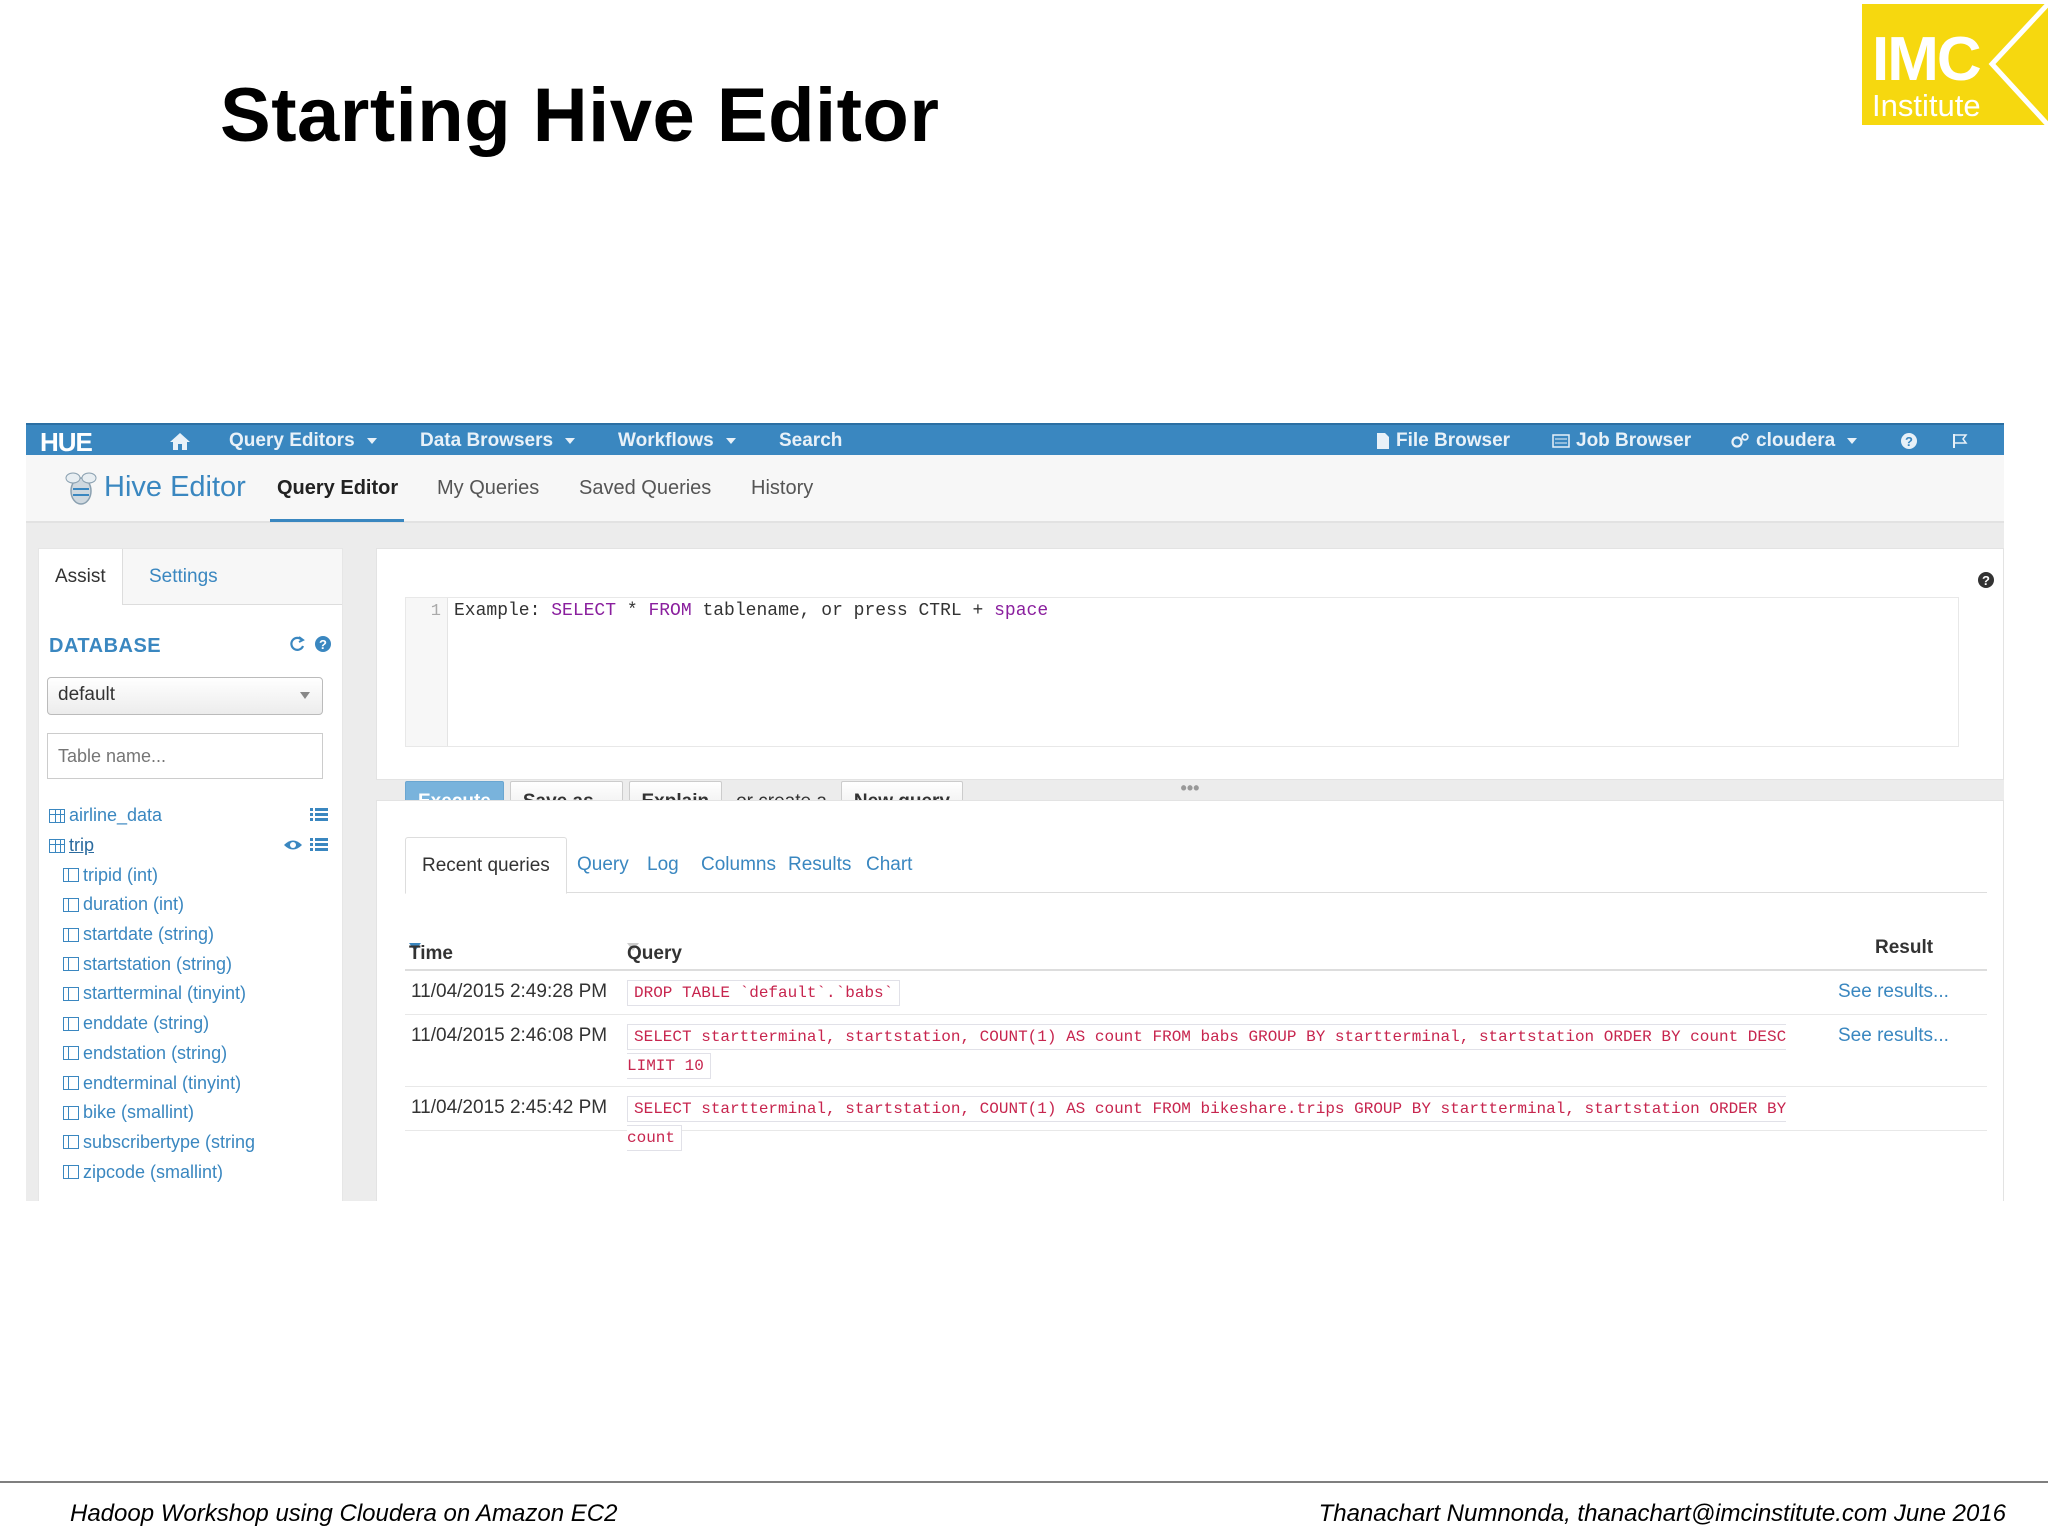 Image resolution: width=2048 pixels, height=1536 pixels. Describe the element at coordinates (1740, 440) in the screenshot. I see `gears-icon` at that location.